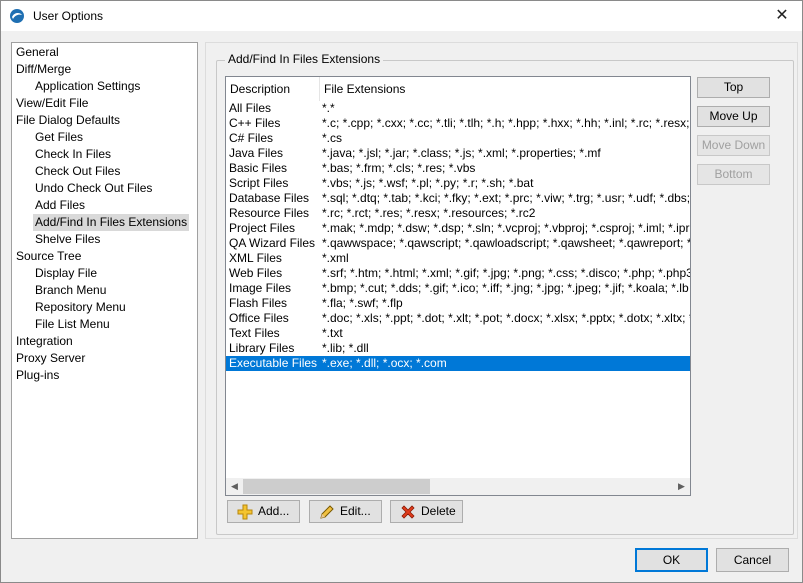 The width and height of the screenshot is (803, 583). Describe the element at coordinates (48, 256) in the screenshot. I see `tree-item: Source Tree` at that location.